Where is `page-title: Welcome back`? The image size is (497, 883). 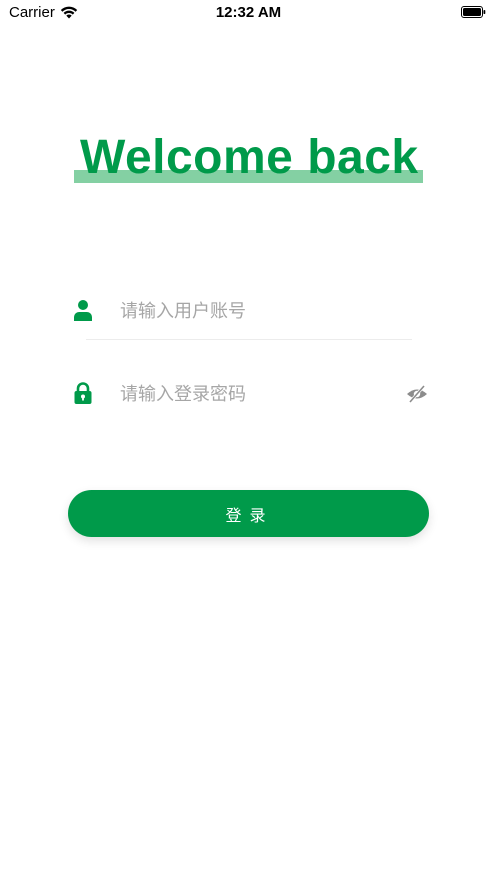 page-title: Welcome back is located at coordinates (249, 157).